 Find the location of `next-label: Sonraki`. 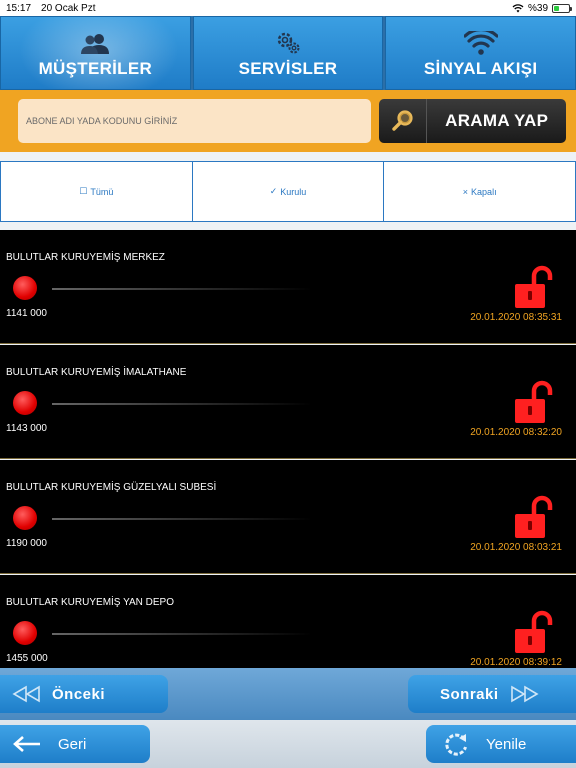

next-label: Sonraki is located at coordinates (469, 694).